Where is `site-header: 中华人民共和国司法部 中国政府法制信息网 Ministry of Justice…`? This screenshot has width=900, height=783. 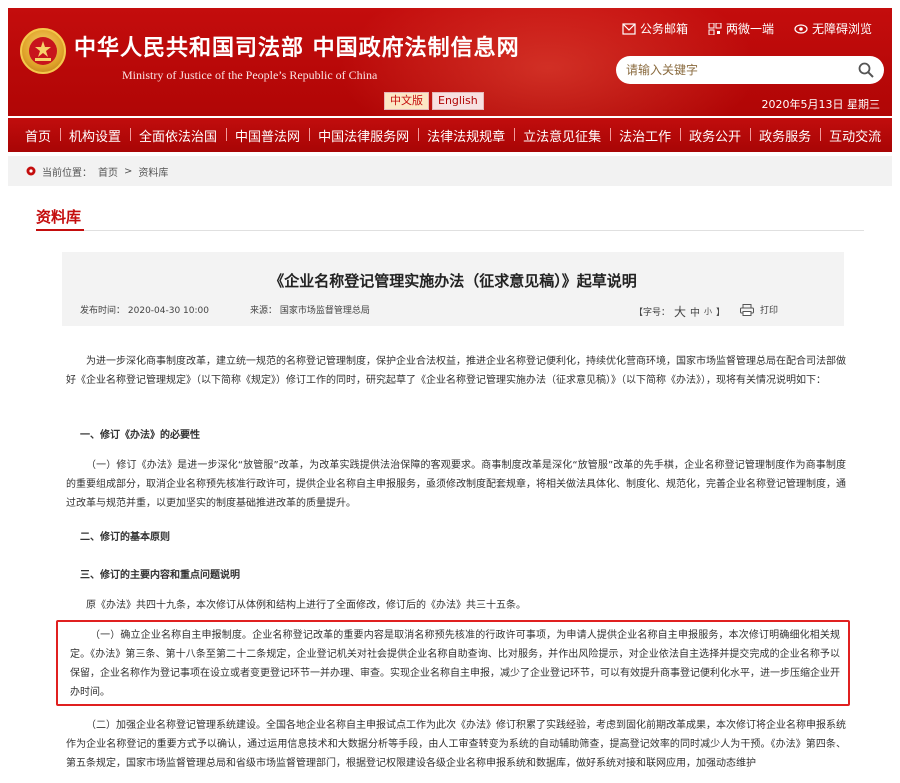 site-header: 中华人民共和国司法部 中国政府法制信息网 Ministry of Justice… is located at coordinates (450, 62).